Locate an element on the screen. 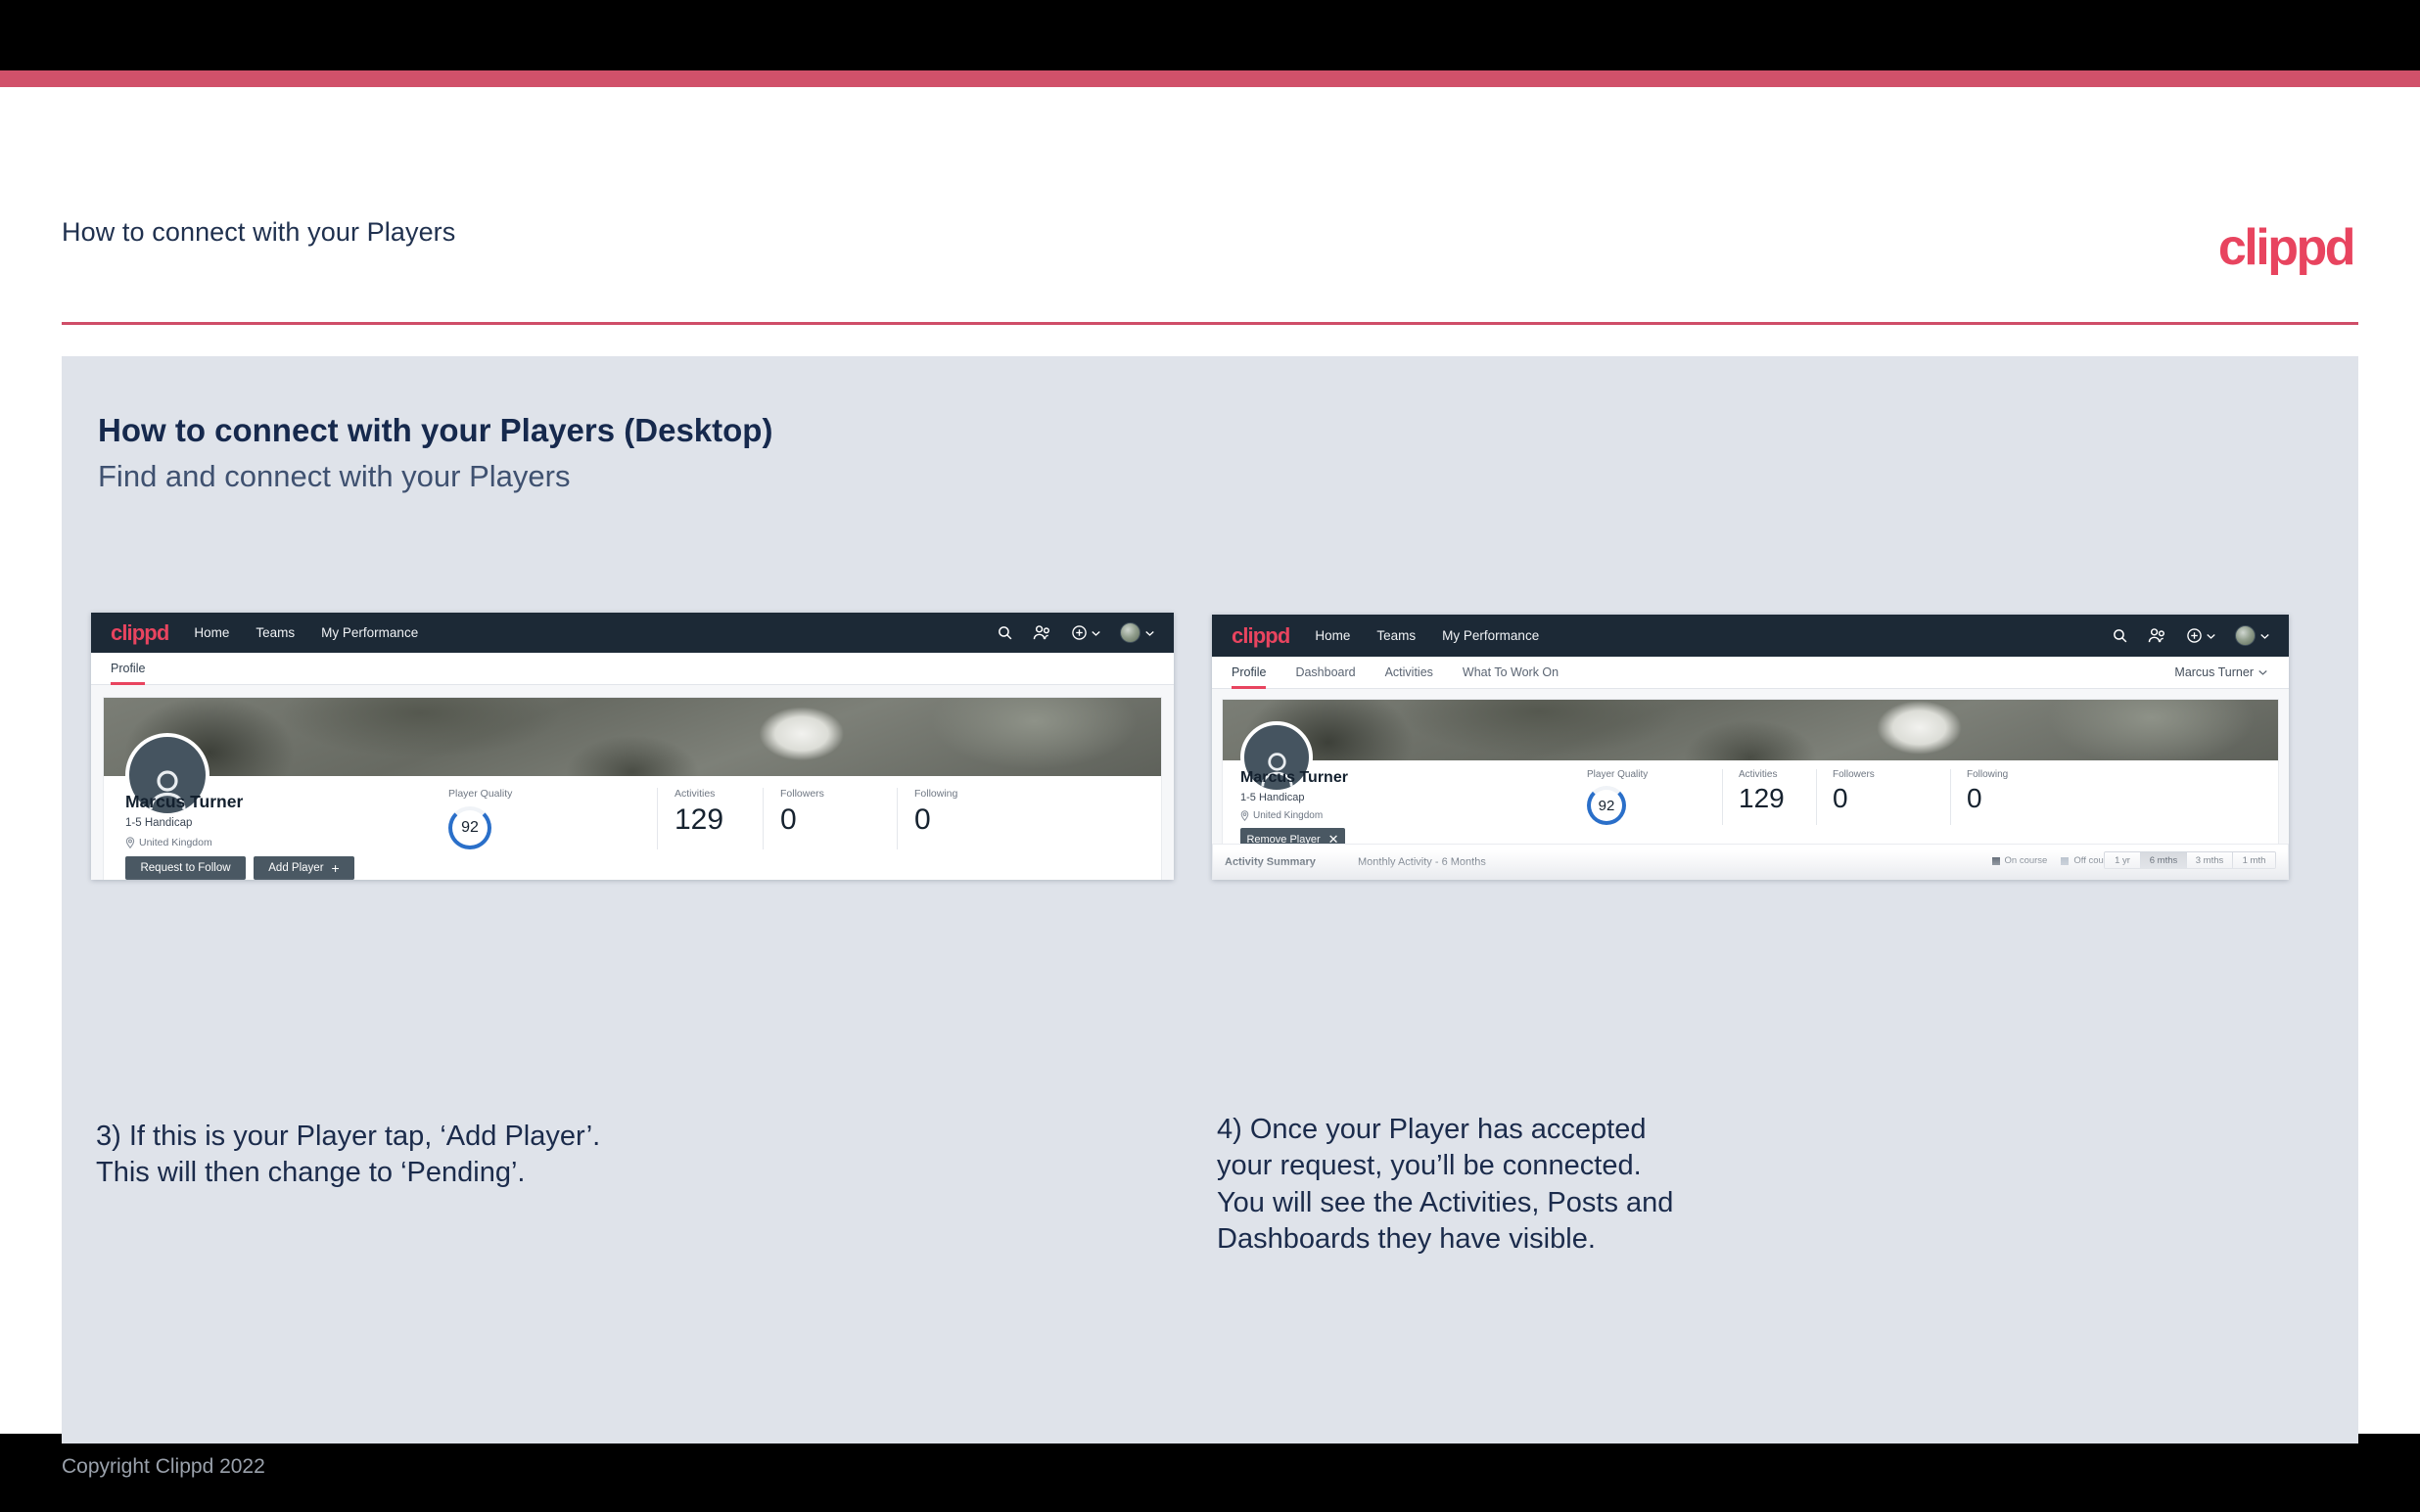 This screenshot has height=1512, width=2420. player-quality-value: 92 is located at coordinates (470, 827).